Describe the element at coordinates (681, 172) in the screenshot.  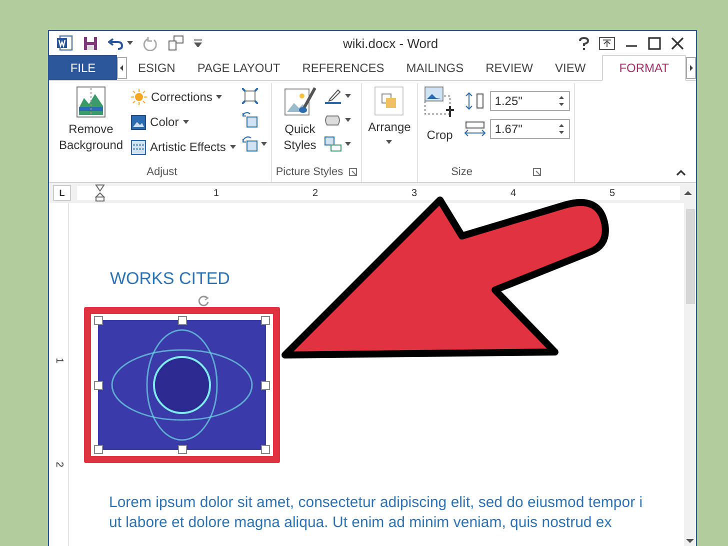
I see `collapse-ribbon-icon` at that location.